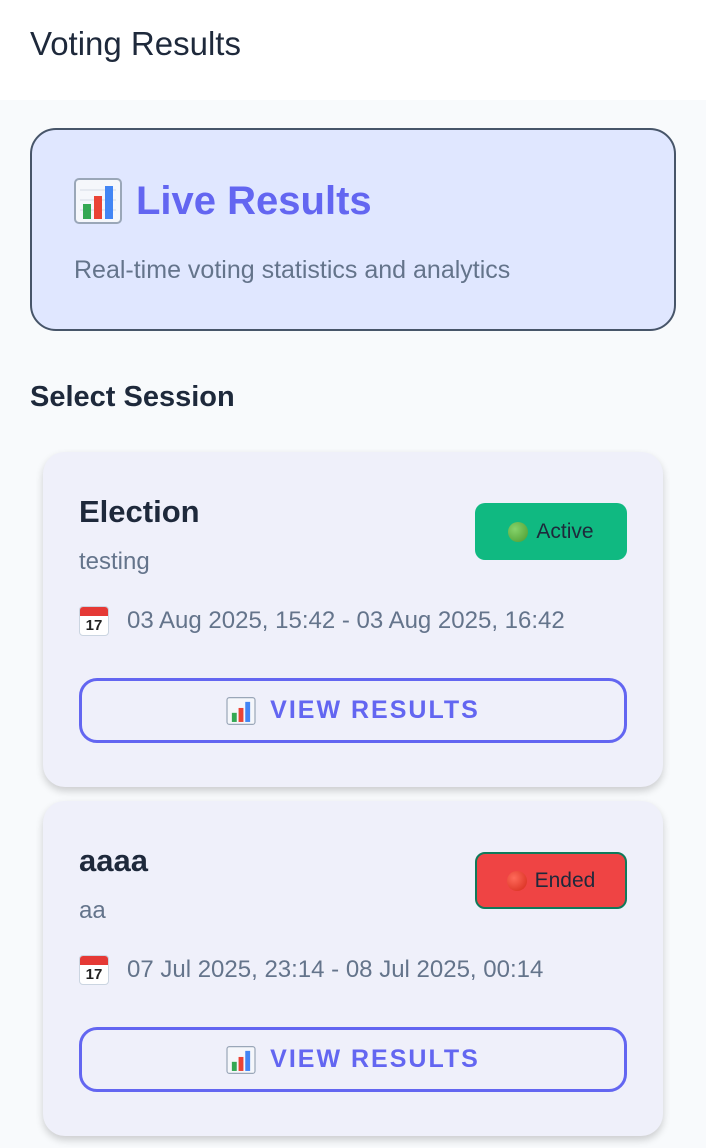  I want to click on session-date-range: 07 Jul 2025, 23:14 - 08 Jul 2025, 00:14, so click(335, 969).